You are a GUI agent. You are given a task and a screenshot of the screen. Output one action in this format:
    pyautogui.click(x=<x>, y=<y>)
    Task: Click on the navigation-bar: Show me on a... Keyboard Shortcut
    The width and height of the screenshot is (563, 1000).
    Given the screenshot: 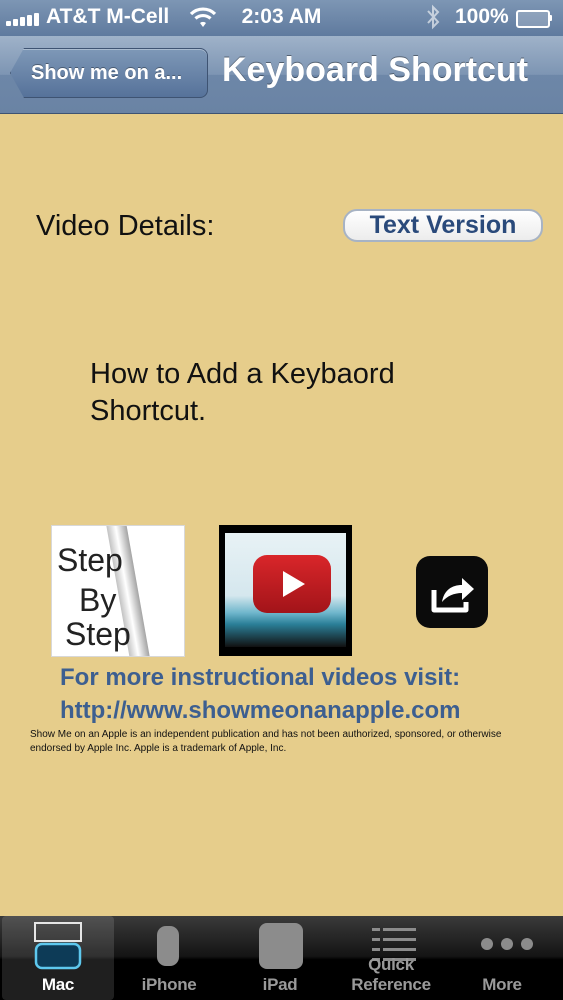 What is the action you would take?
    pyautogui.click(x=281, y=75)
    